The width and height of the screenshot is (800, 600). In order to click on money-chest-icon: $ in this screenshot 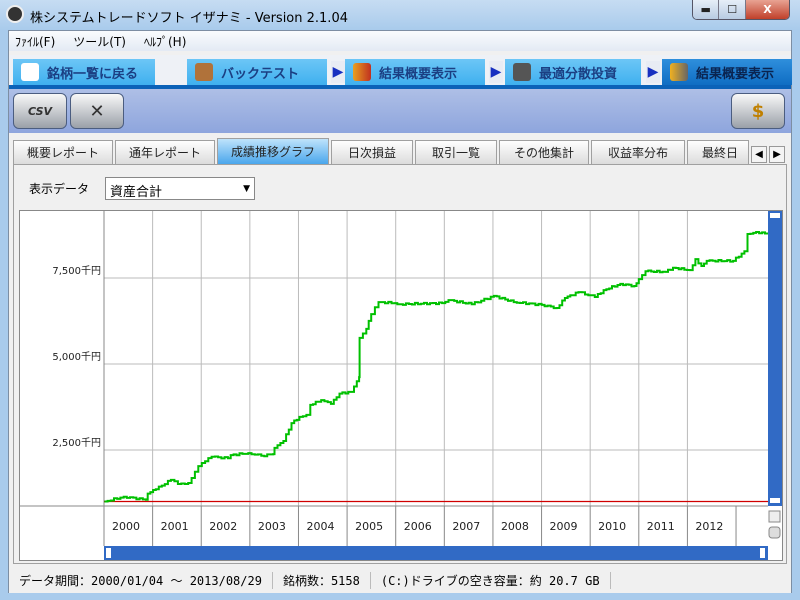, I will do `click(758, 111)`.